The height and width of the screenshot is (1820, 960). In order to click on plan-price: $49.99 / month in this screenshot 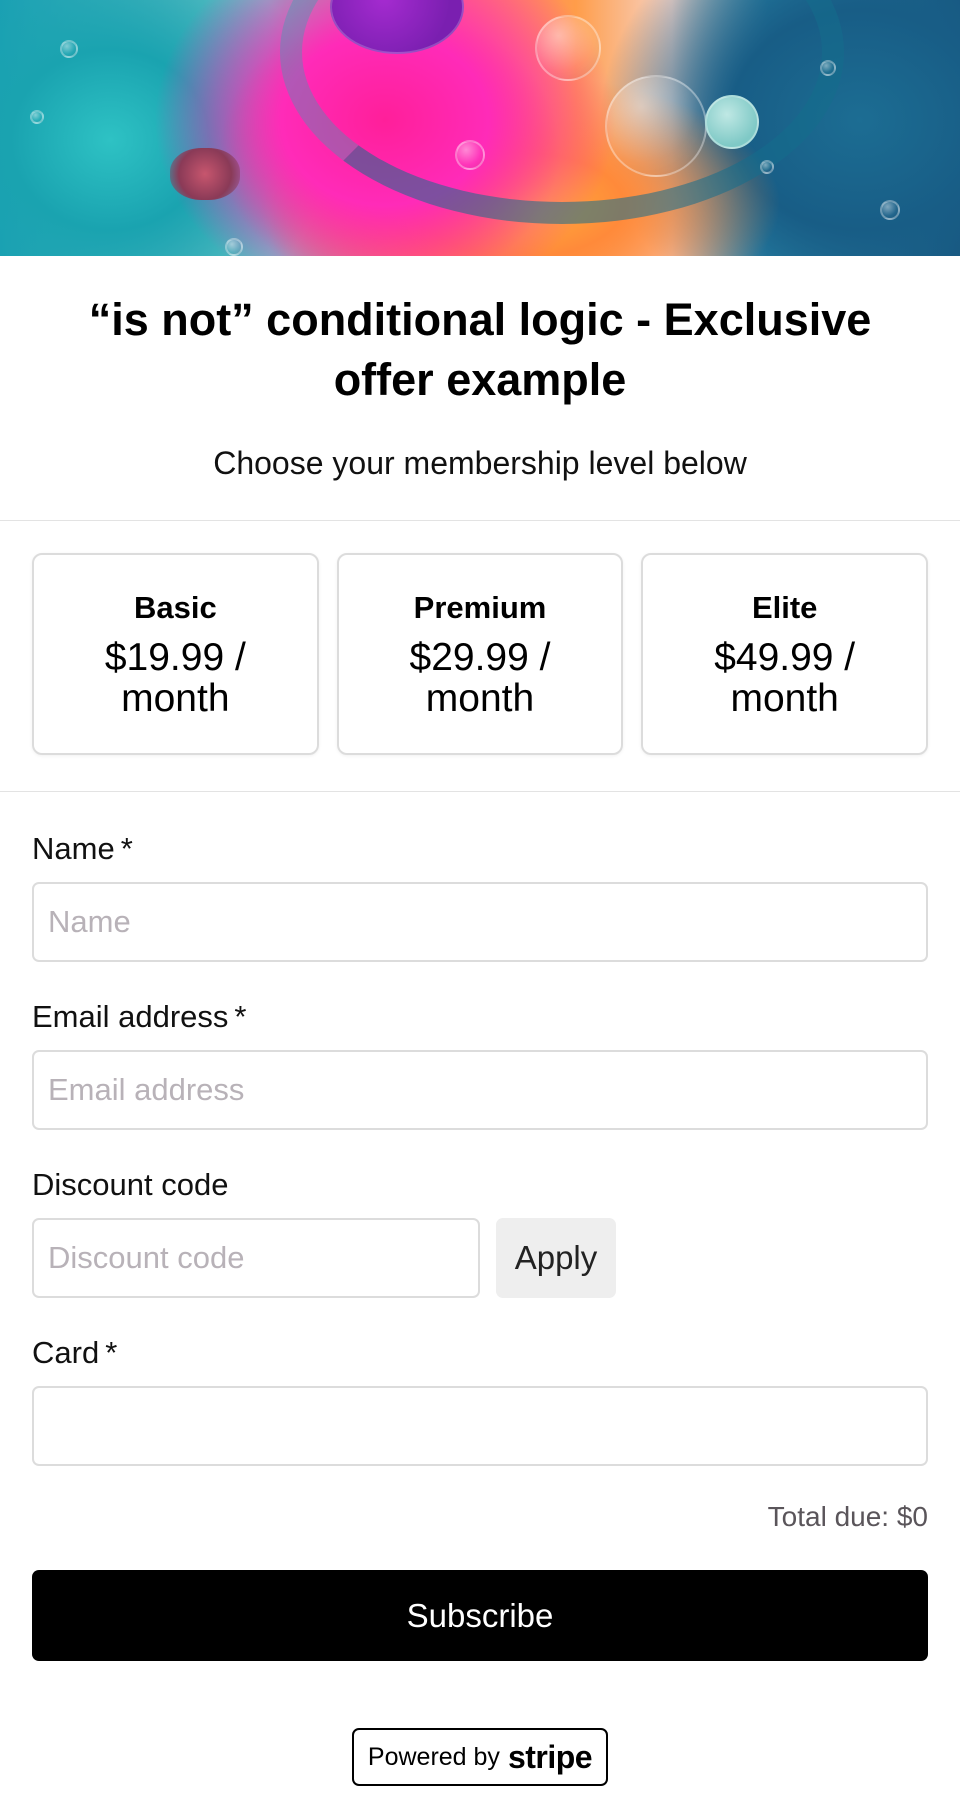, I will do `click(785, 678)`.